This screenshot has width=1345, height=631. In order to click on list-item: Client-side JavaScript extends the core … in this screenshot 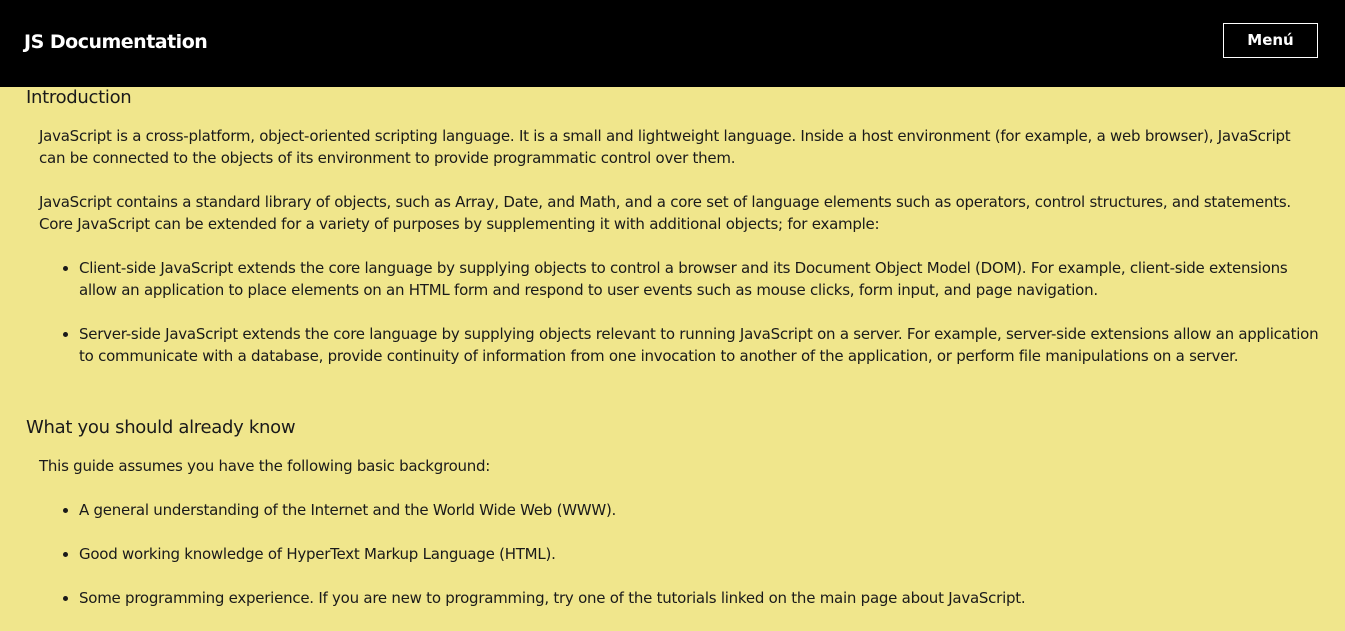, I will do `click(699, 279)`.